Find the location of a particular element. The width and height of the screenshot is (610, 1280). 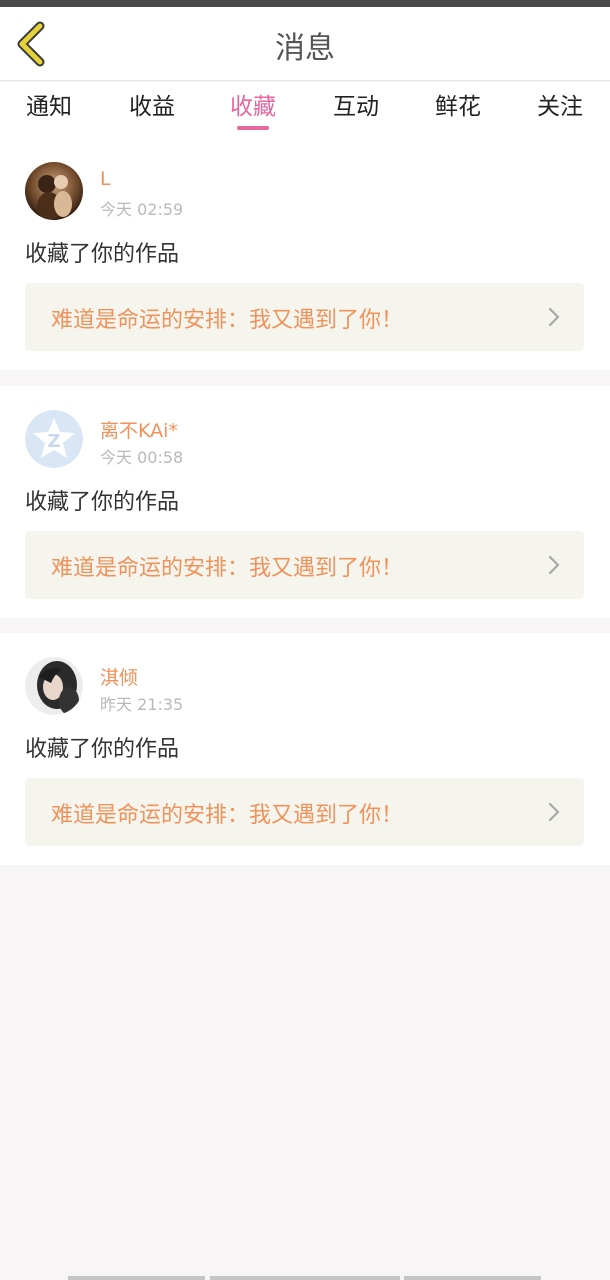

username: L is located at coordinates (105, 179).